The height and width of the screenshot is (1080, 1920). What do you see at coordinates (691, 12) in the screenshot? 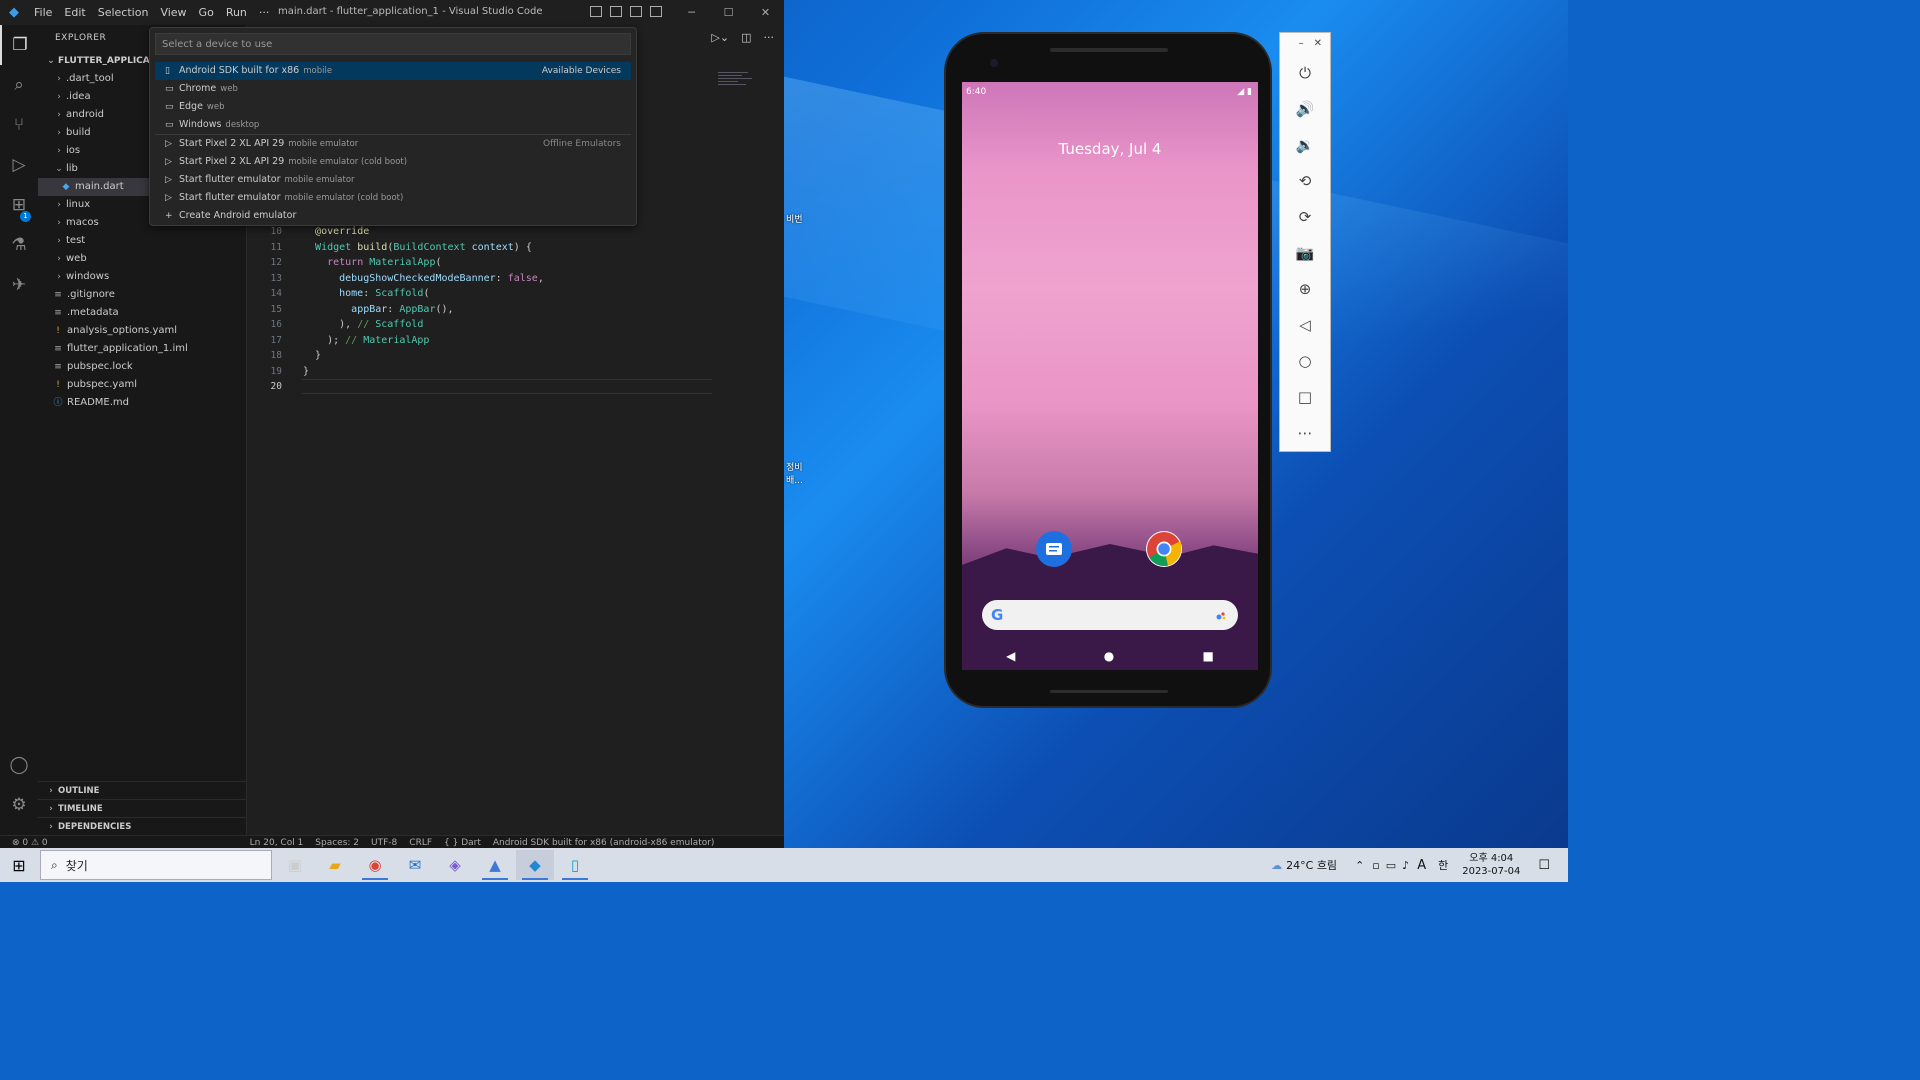
I see `minimize-icon: ─` at bounding box center [691, 12].